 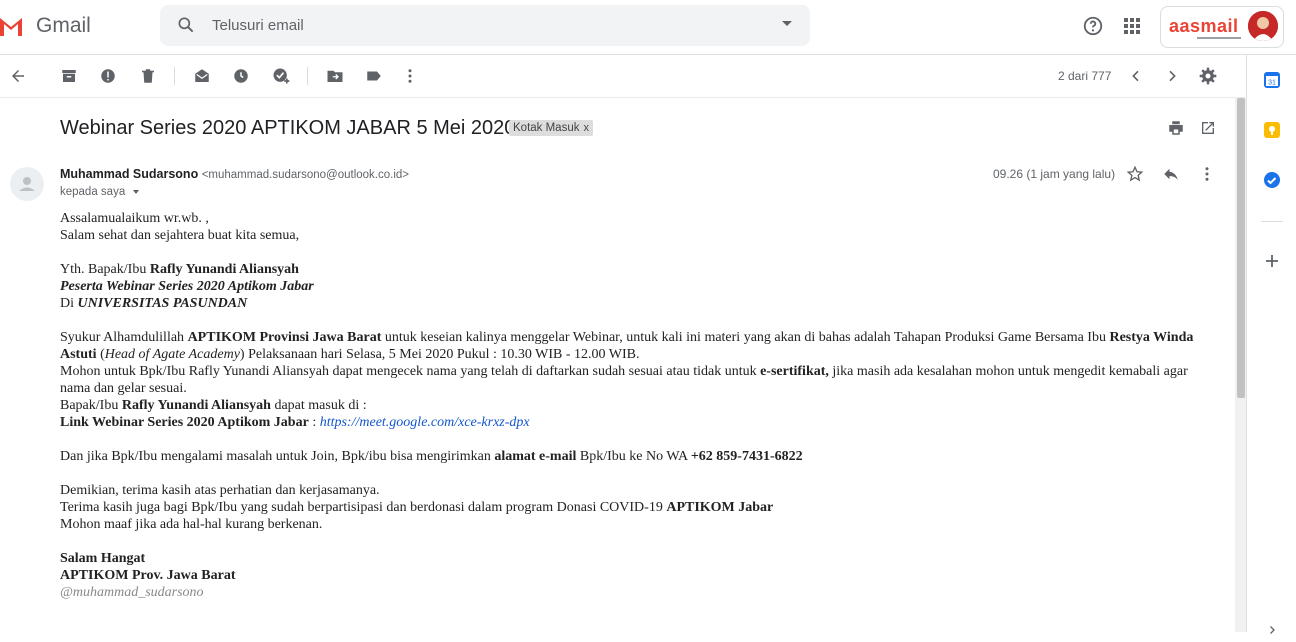 What do you see at coordinates (1135, 174) in the screenshot?
I see `star-icon` at bounding box center [1135, 174].